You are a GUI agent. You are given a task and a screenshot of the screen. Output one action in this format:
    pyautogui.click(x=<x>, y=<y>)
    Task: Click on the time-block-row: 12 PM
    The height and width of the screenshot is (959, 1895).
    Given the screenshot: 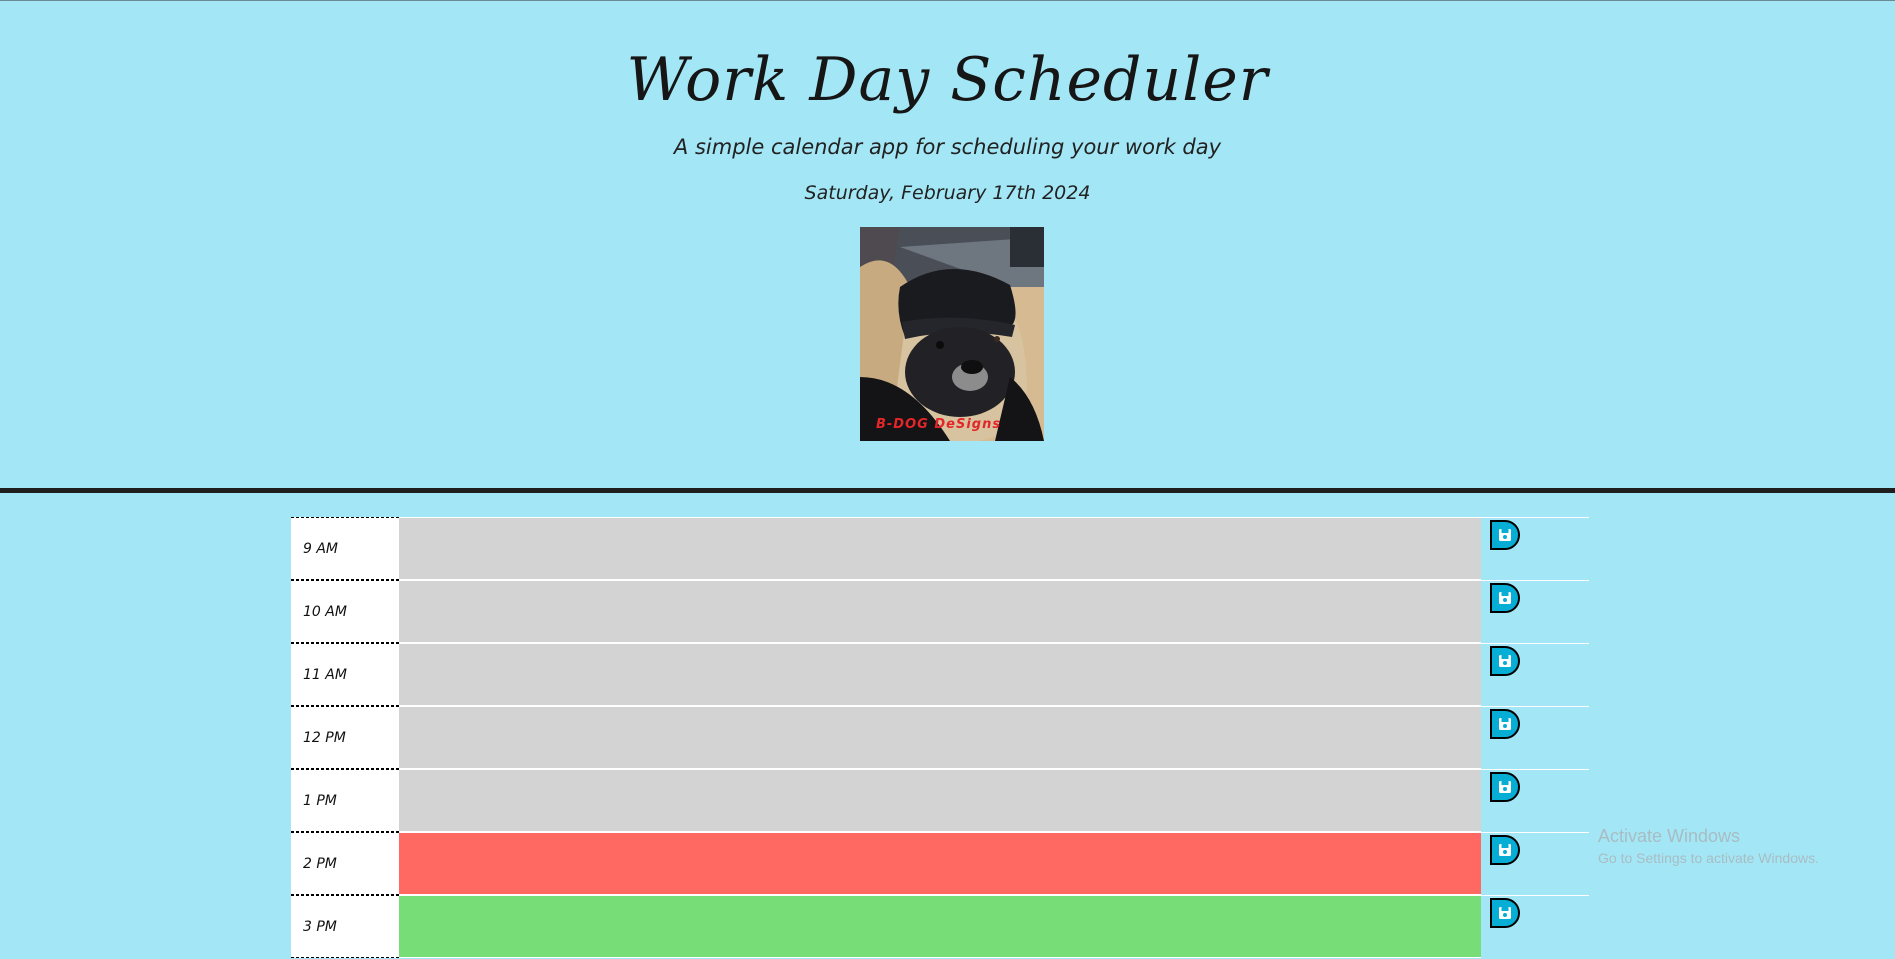 What is the action you would take?
    pyautogui.click(x=940, y=737)
    